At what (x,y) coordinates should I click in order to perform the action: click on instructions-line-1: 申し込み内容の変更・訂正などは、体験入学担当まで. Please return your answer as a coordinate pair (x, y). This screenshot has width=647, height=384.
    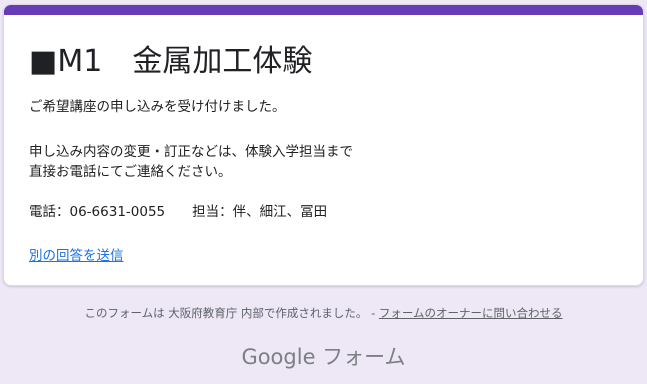
    Looking at the image, I should click on (191, 152).